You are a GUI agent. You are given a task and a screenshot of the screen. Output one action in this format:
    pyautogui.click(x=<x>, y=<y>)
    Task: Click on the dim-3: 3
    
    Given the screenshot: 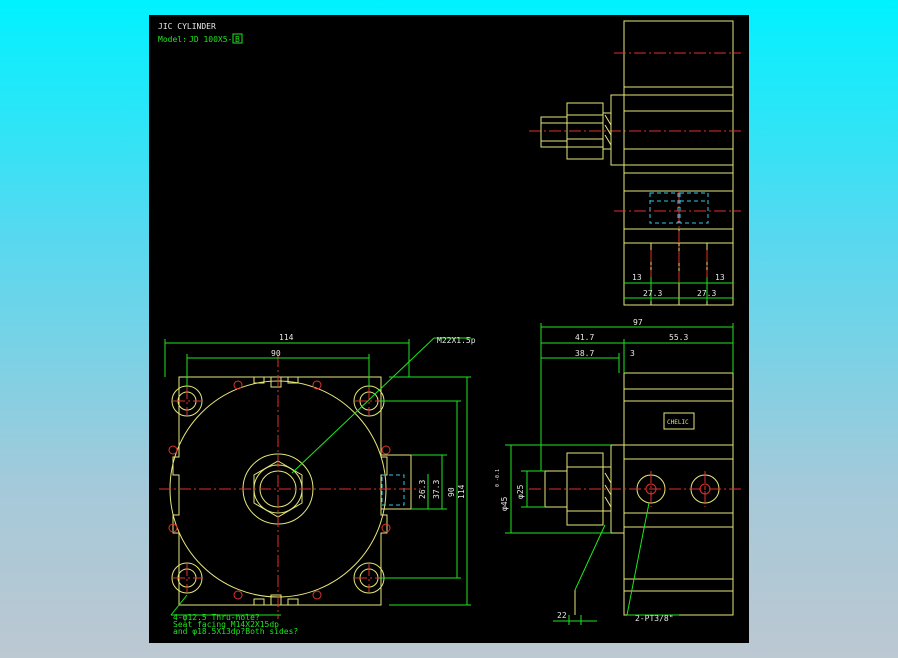 What is the action you would take?
    pyautogui.click(x=632, y=353)
    